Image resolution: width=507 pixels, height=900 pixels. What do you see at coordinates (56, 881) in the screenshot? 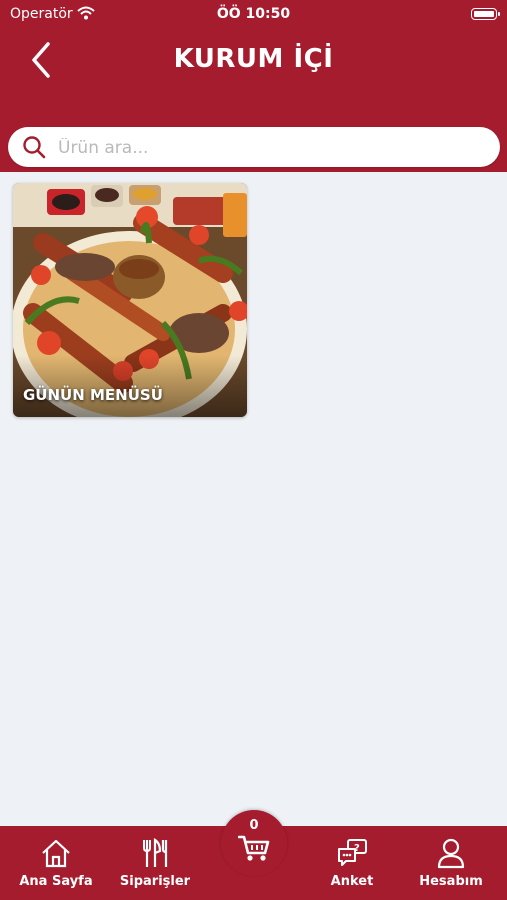
I see `tab-home-label: Ana Sayfa` at bounding box center [56, 881].